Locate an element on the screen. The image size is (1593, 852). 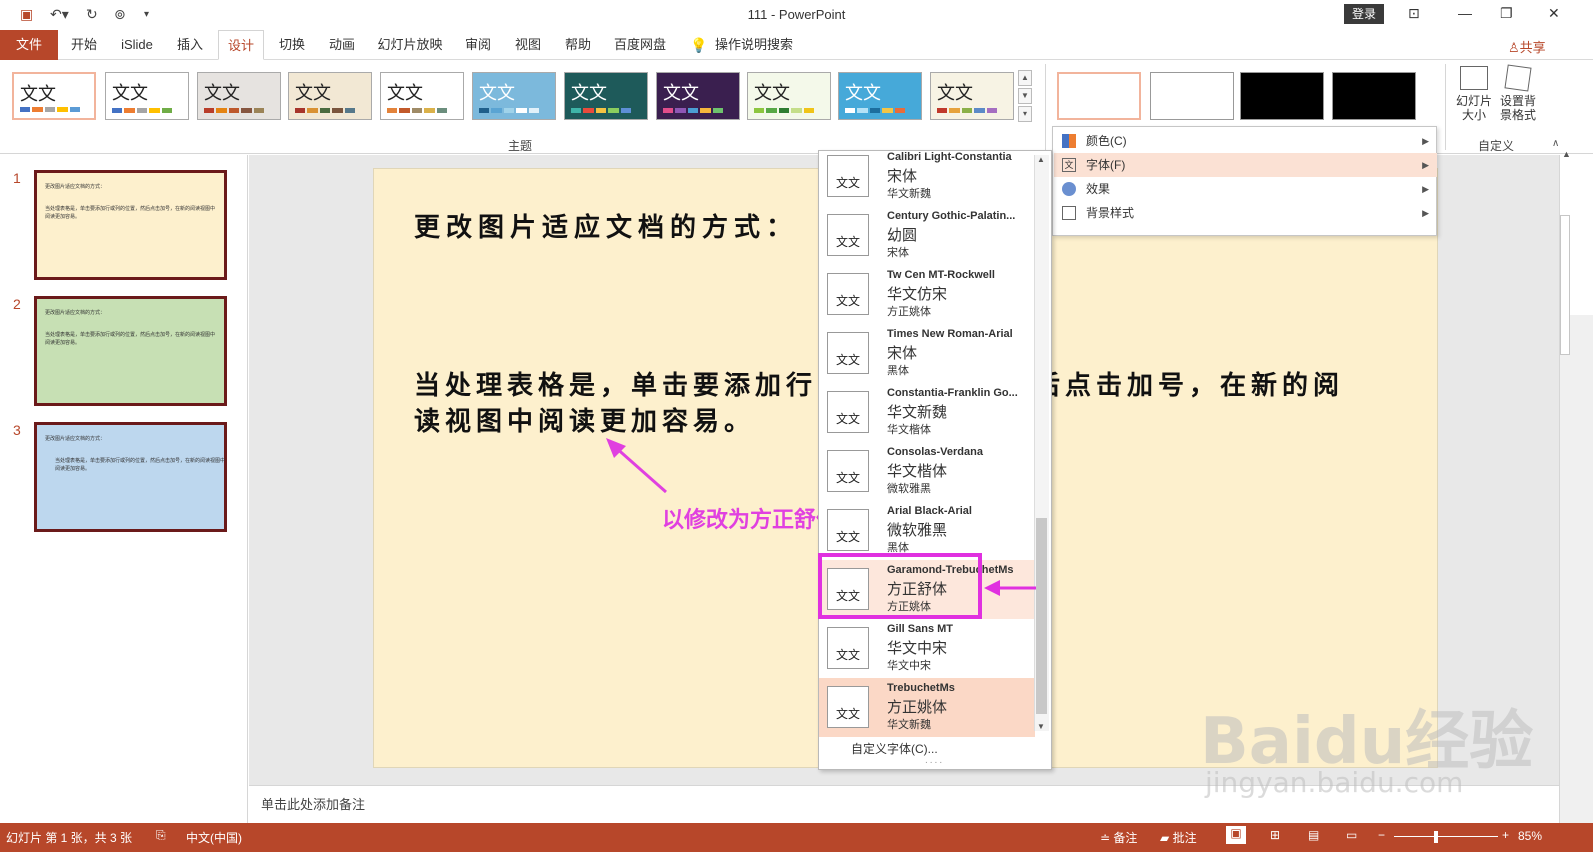
close-icon: ✕ is located at coordinates (1554, 13).